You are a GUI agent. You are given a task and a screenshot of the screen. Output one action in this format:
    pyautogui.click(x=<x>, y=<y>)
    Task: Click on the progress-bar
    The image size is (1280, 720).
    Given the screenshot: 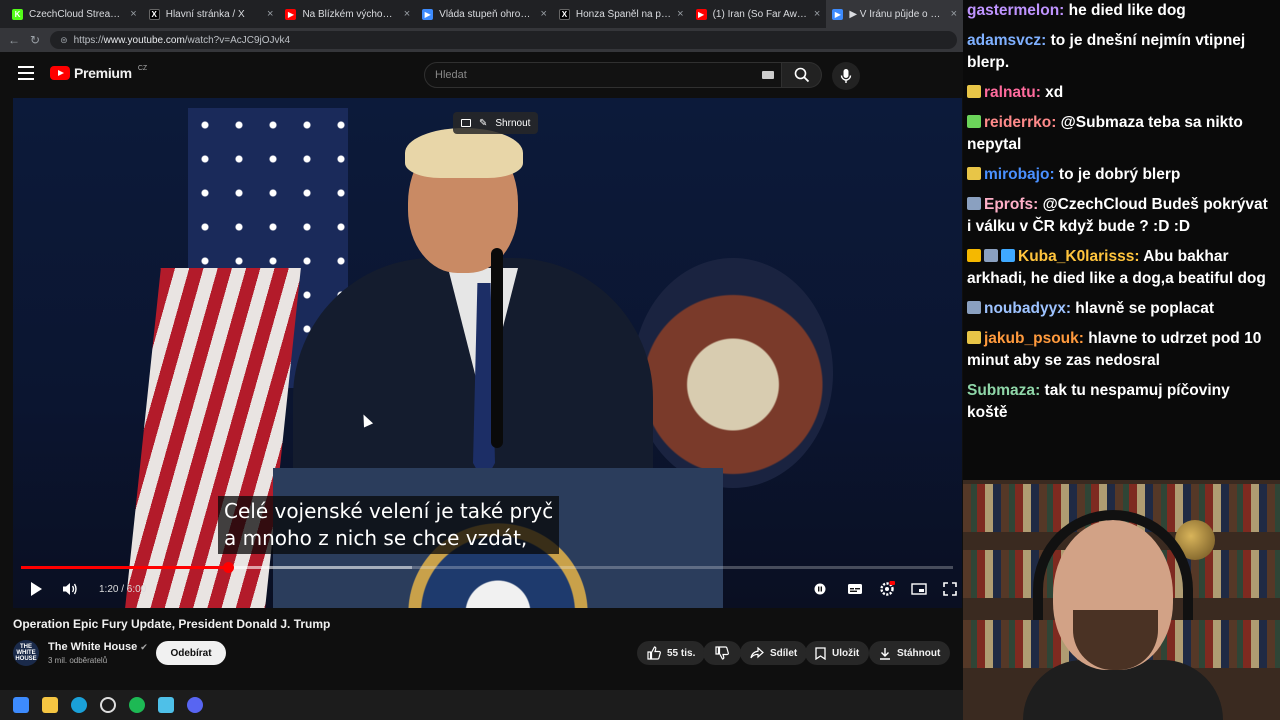 What is the action you would take?
    pyautogui.click(x=487, y=567)
    